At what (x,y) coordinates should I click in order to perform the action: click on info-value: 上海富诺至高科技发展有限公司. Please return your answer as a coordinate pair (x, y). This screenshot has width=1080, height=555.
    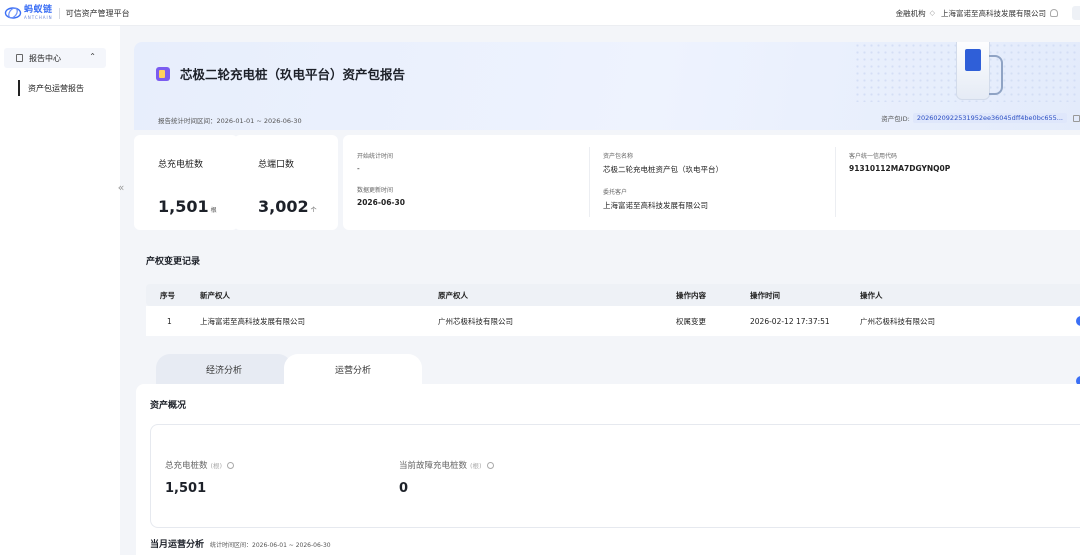
    Looking at the image, I should click on (655, 205).